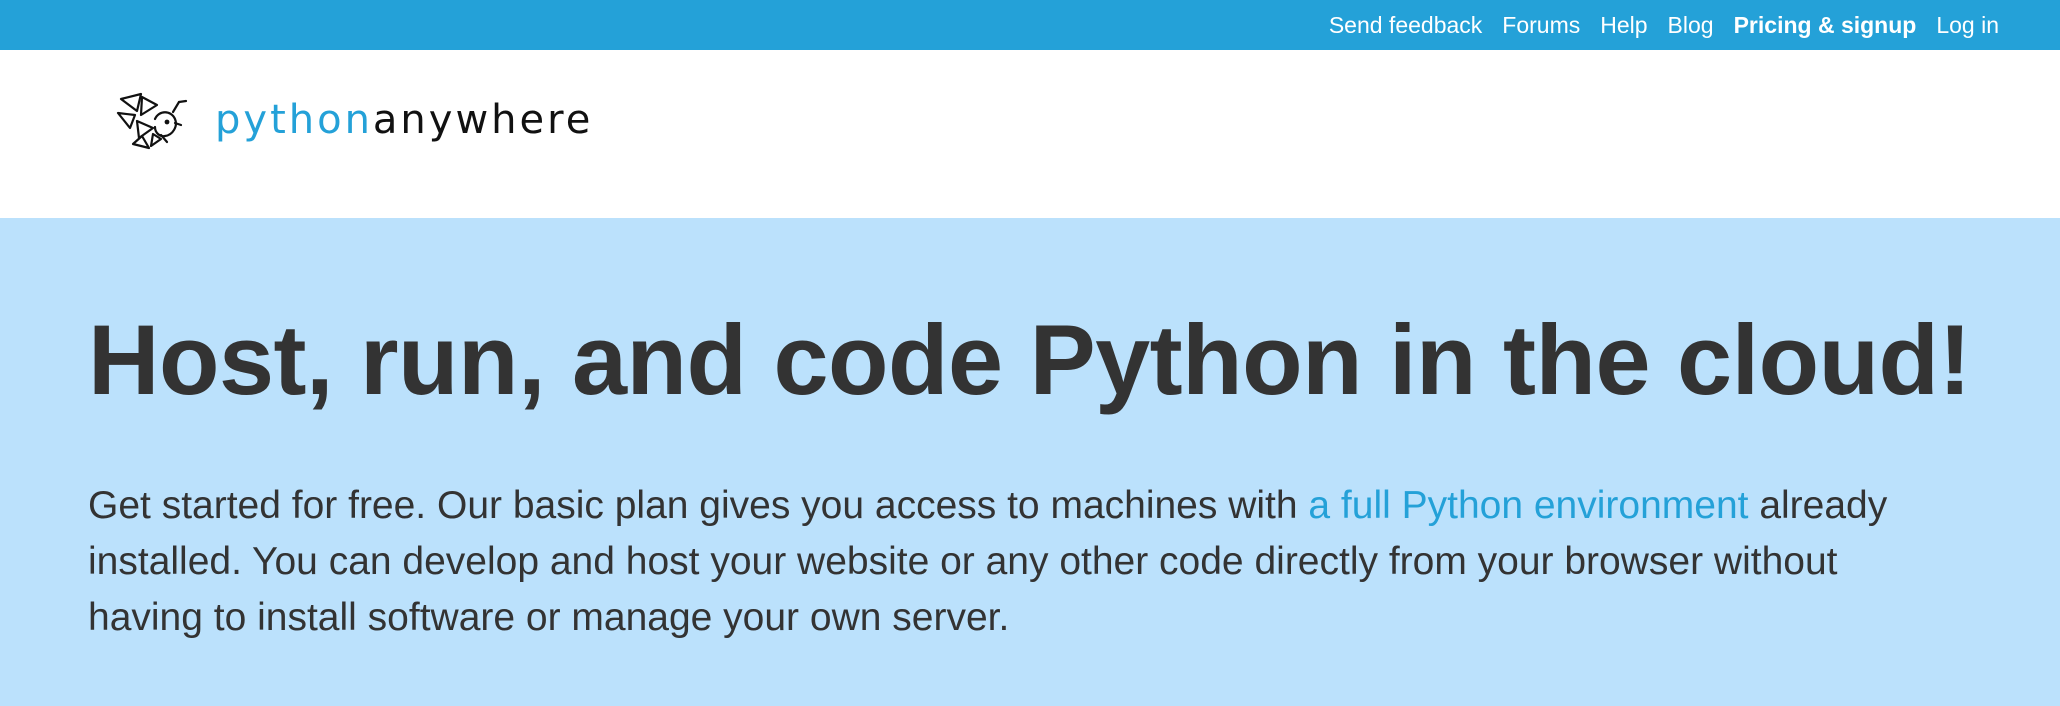  I want to click on nav-forums-link: Forums, so click(1541, 25).